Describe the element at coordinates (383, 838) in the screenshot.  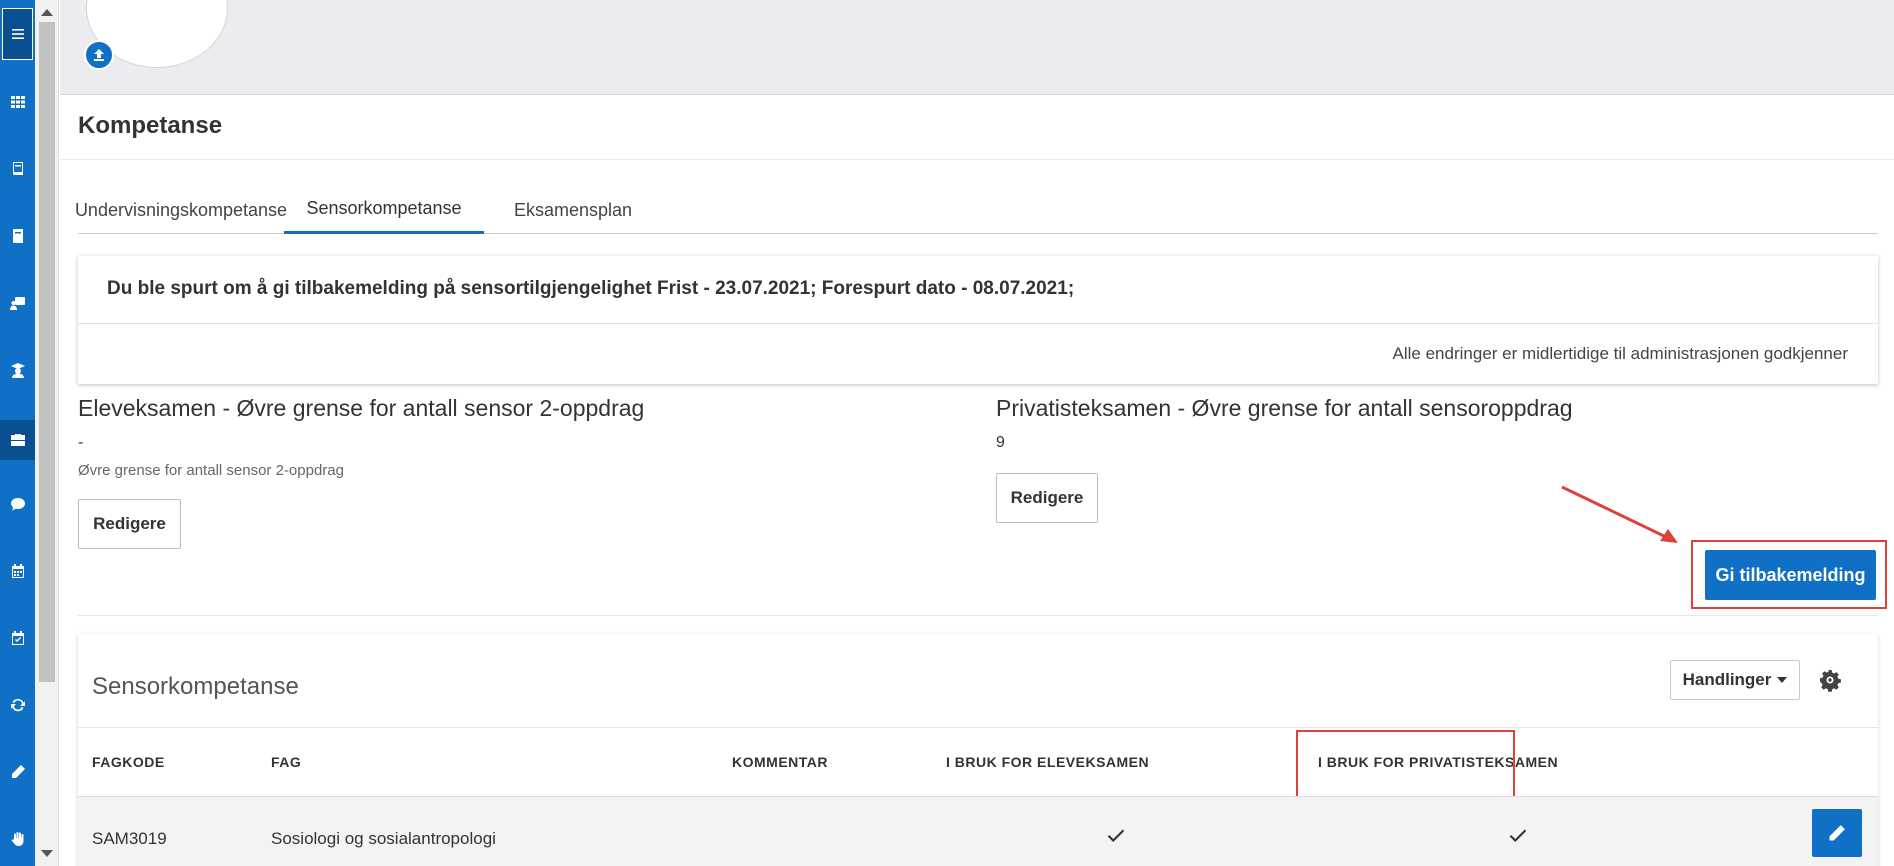
I see `cell-fag: Sosiologi og sosialantropologi` at that location.